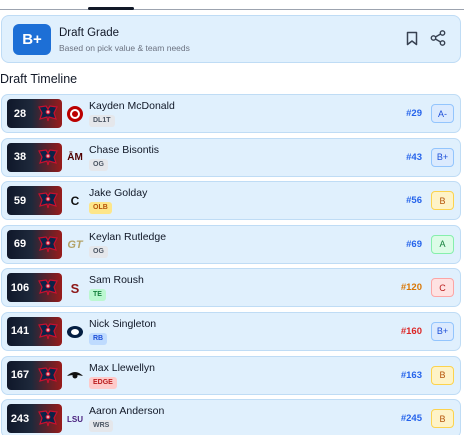 The width and height of the screenshot is (464, 435). Describe the element at coordinates (89, 33) in the screenshot. I see `draft-grade-title: Draft Grade` at that location.